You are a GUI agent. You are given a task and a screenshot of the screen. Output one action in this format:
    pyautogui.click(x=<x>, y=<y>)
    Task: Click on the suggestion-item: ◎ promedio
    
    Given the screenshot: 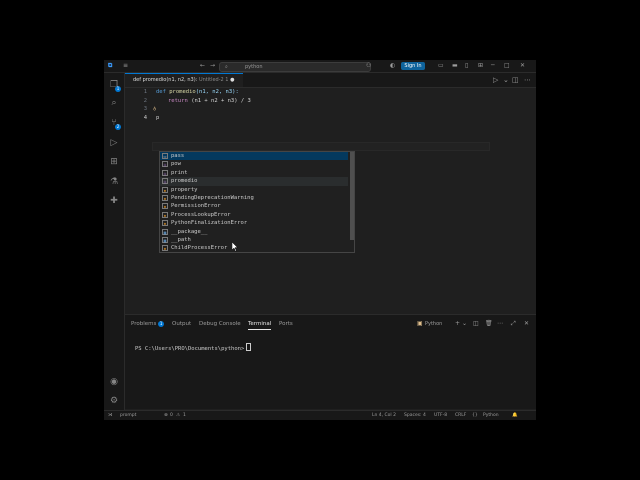 What is the action you would take?
    pyautogui.click(x=254, y=181)
    